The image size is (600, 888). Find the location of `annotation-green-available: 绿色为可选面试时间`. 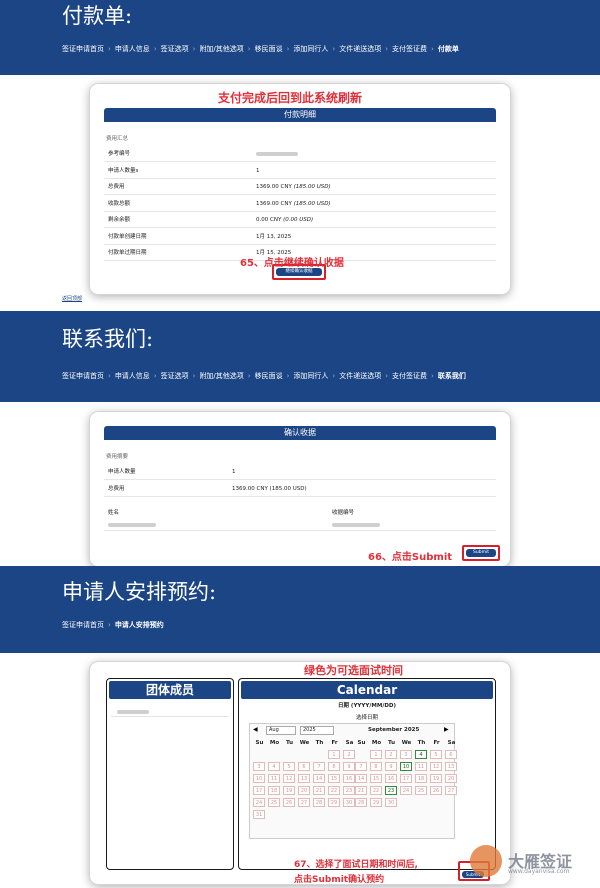

annotation-green-available: 绿色为可选面试时间 is located at coordinates (353, 670).